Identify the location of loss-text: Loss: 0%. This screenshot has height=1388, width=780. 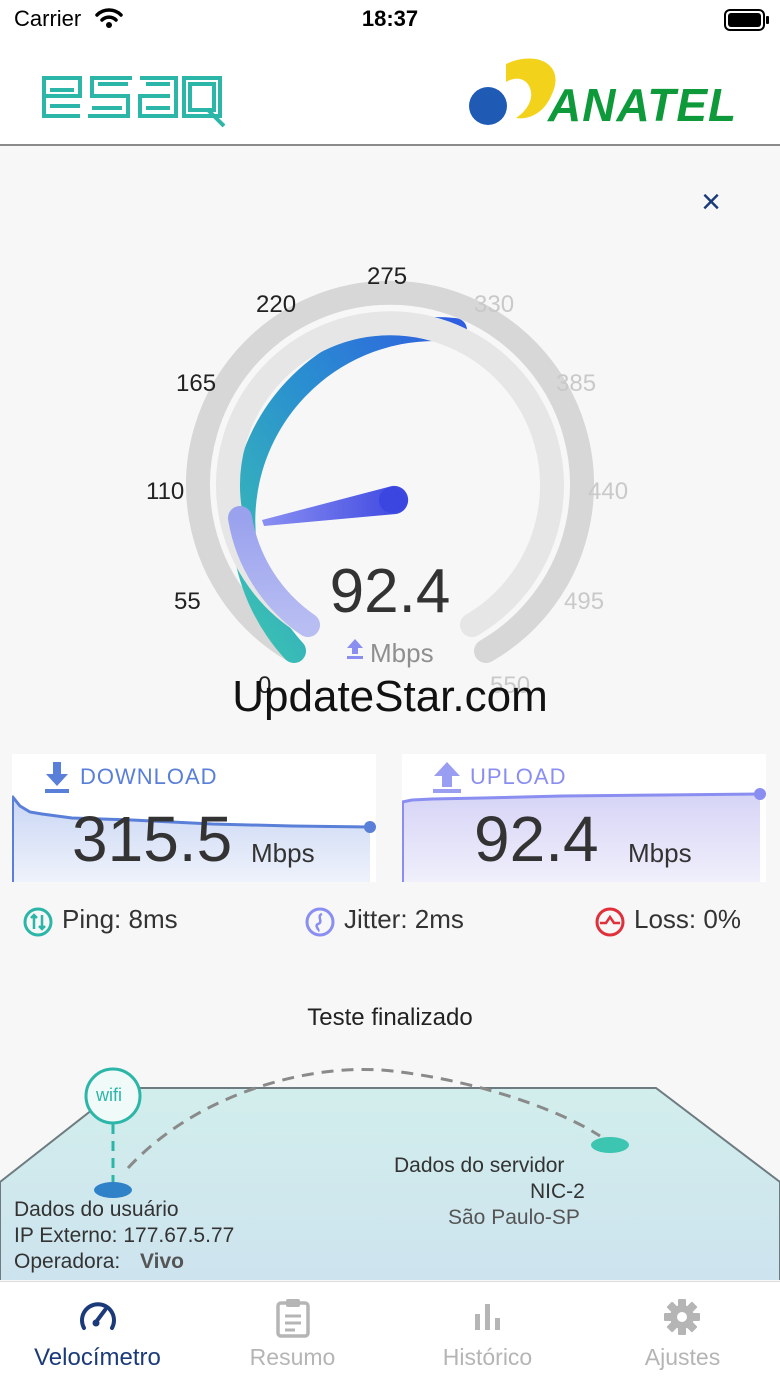
(687, 919).